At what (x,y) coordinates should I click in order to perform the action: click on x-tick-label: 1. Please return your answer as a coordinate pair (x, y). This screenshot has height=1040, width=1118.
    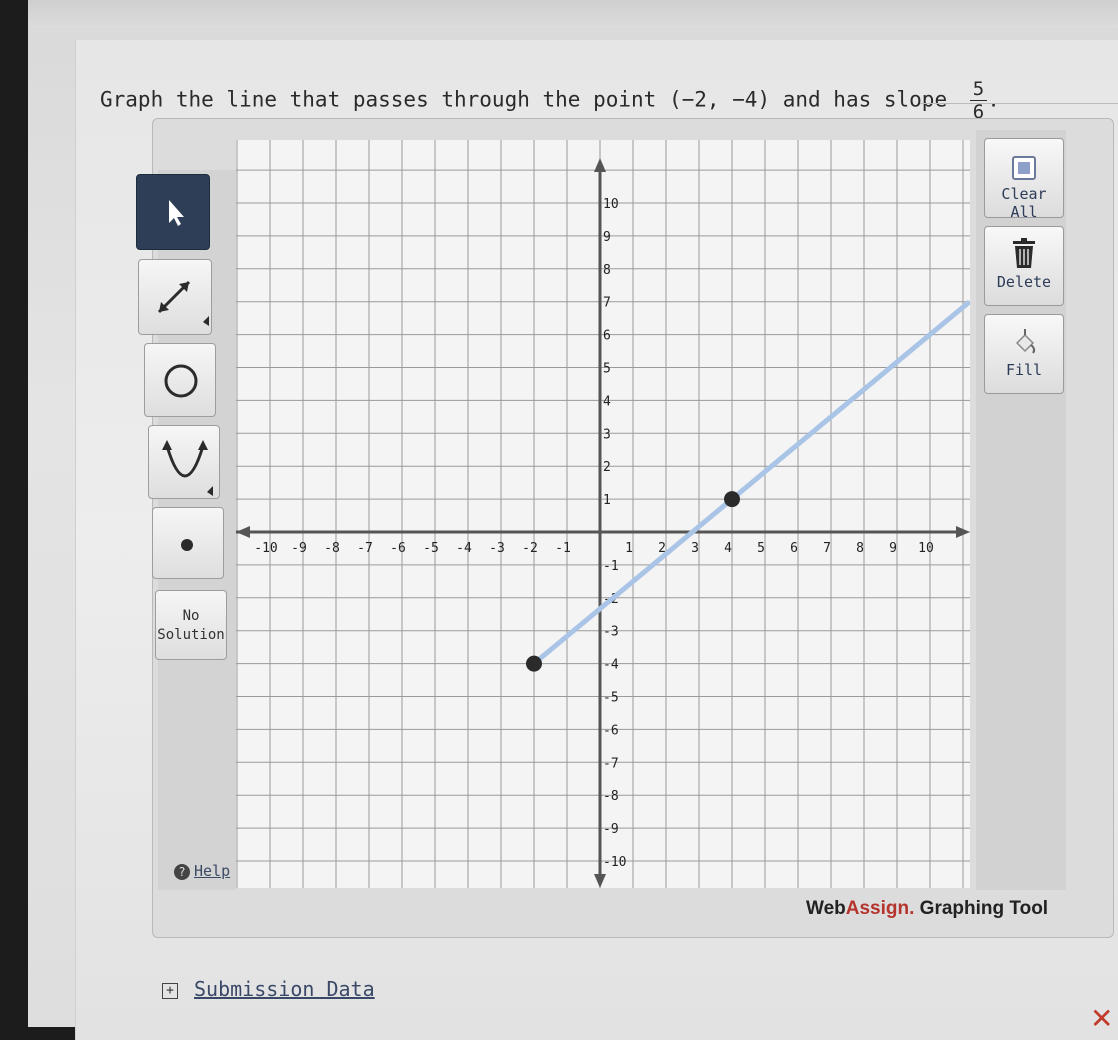
    Looking at the image, I should click on (629, 548).